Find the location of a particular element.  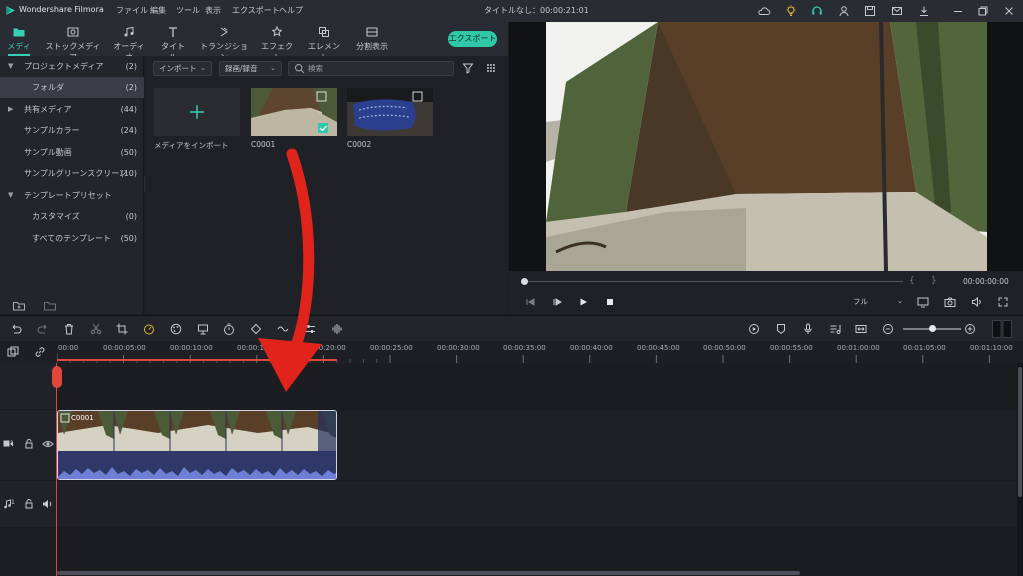

playhead-handle is located at coordinates (57, 377).